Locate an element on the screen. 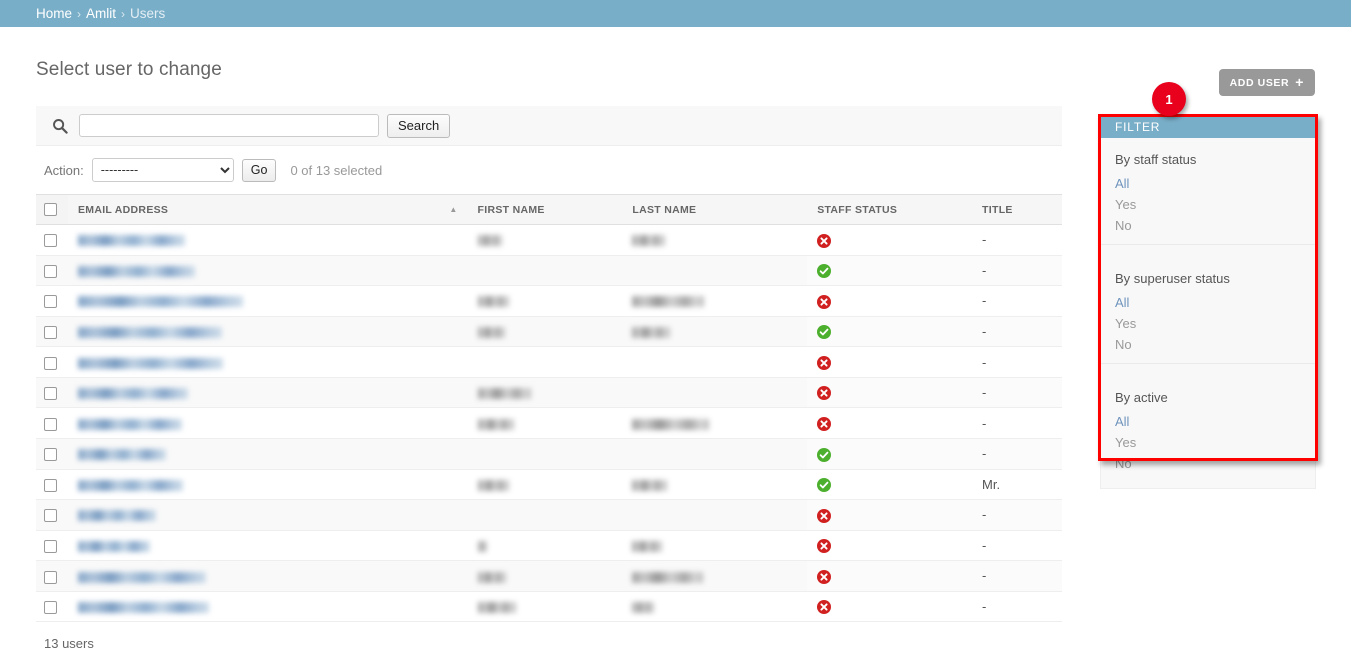 This screenshot has height=653, width=1351. table-row: Mr. is located at coordinates (549, 485).